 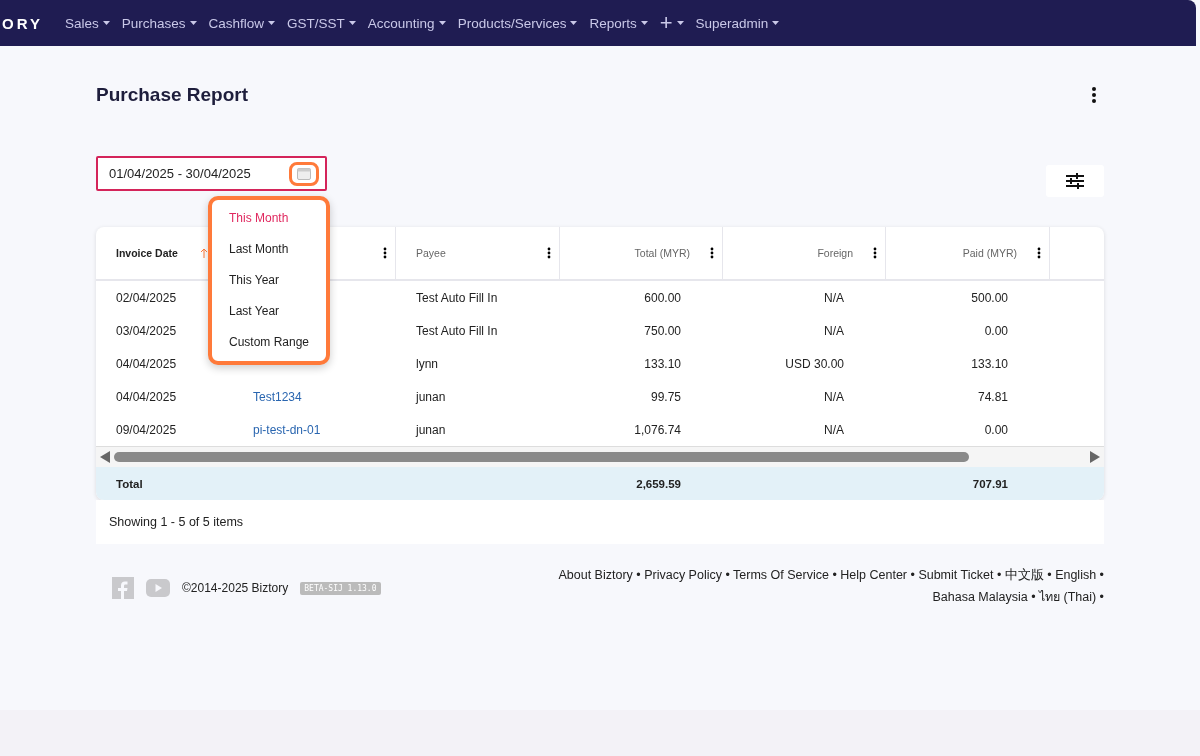 I want to click on table-cell: 03/04/2025, so click(x=146, y=330).